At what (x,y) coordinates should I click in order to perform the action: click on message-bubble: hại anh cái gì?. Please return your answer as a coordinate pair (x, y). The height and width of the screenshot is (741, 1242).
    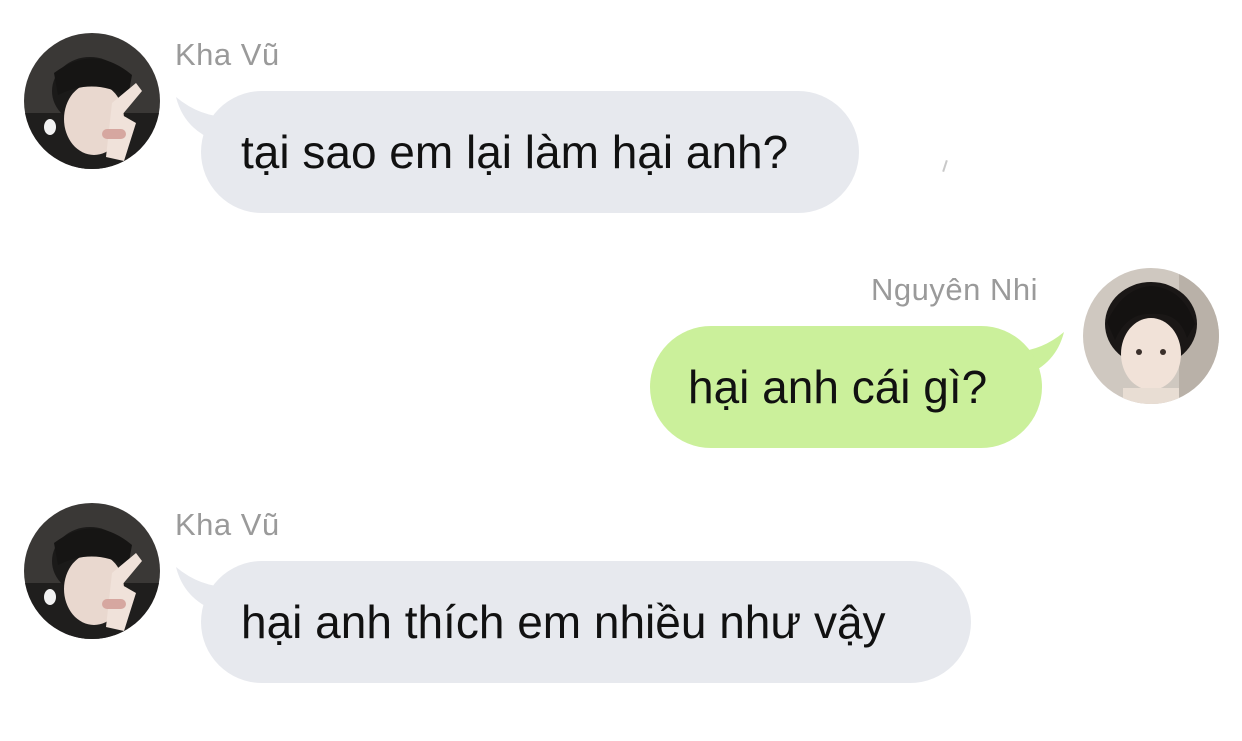
    Looking at the image, I should click on (846, 387).